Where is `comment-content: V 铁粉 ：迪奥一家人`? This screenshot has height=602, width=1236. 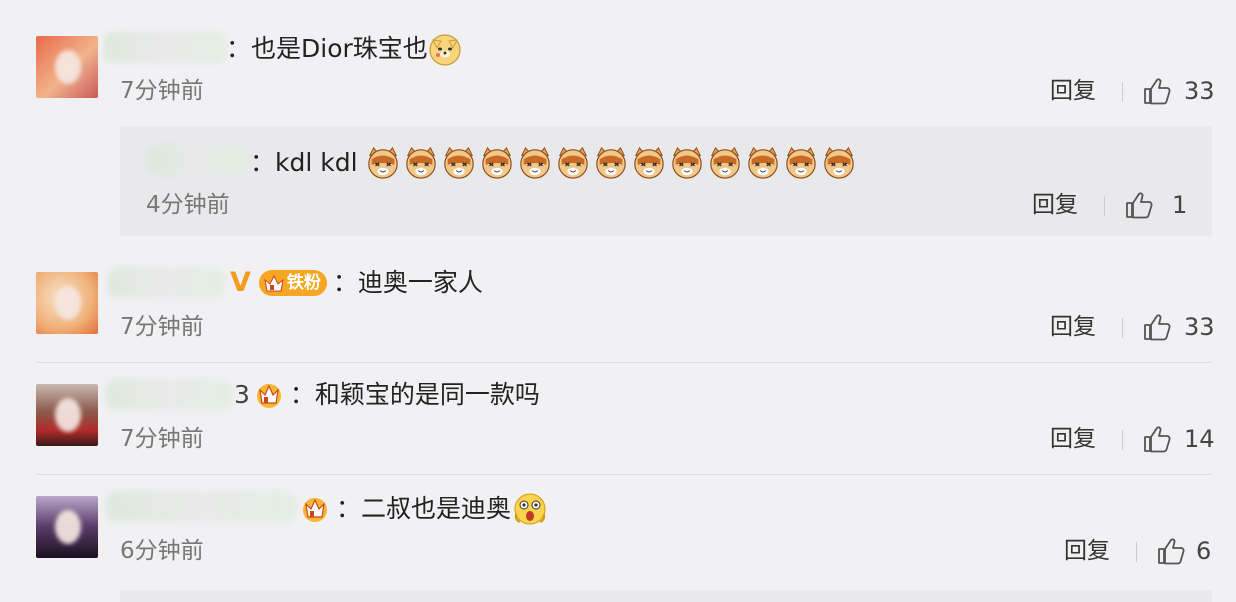 comment-content: V 铁粉 ：迪奥一家人 is located at coordinates (356, 283).